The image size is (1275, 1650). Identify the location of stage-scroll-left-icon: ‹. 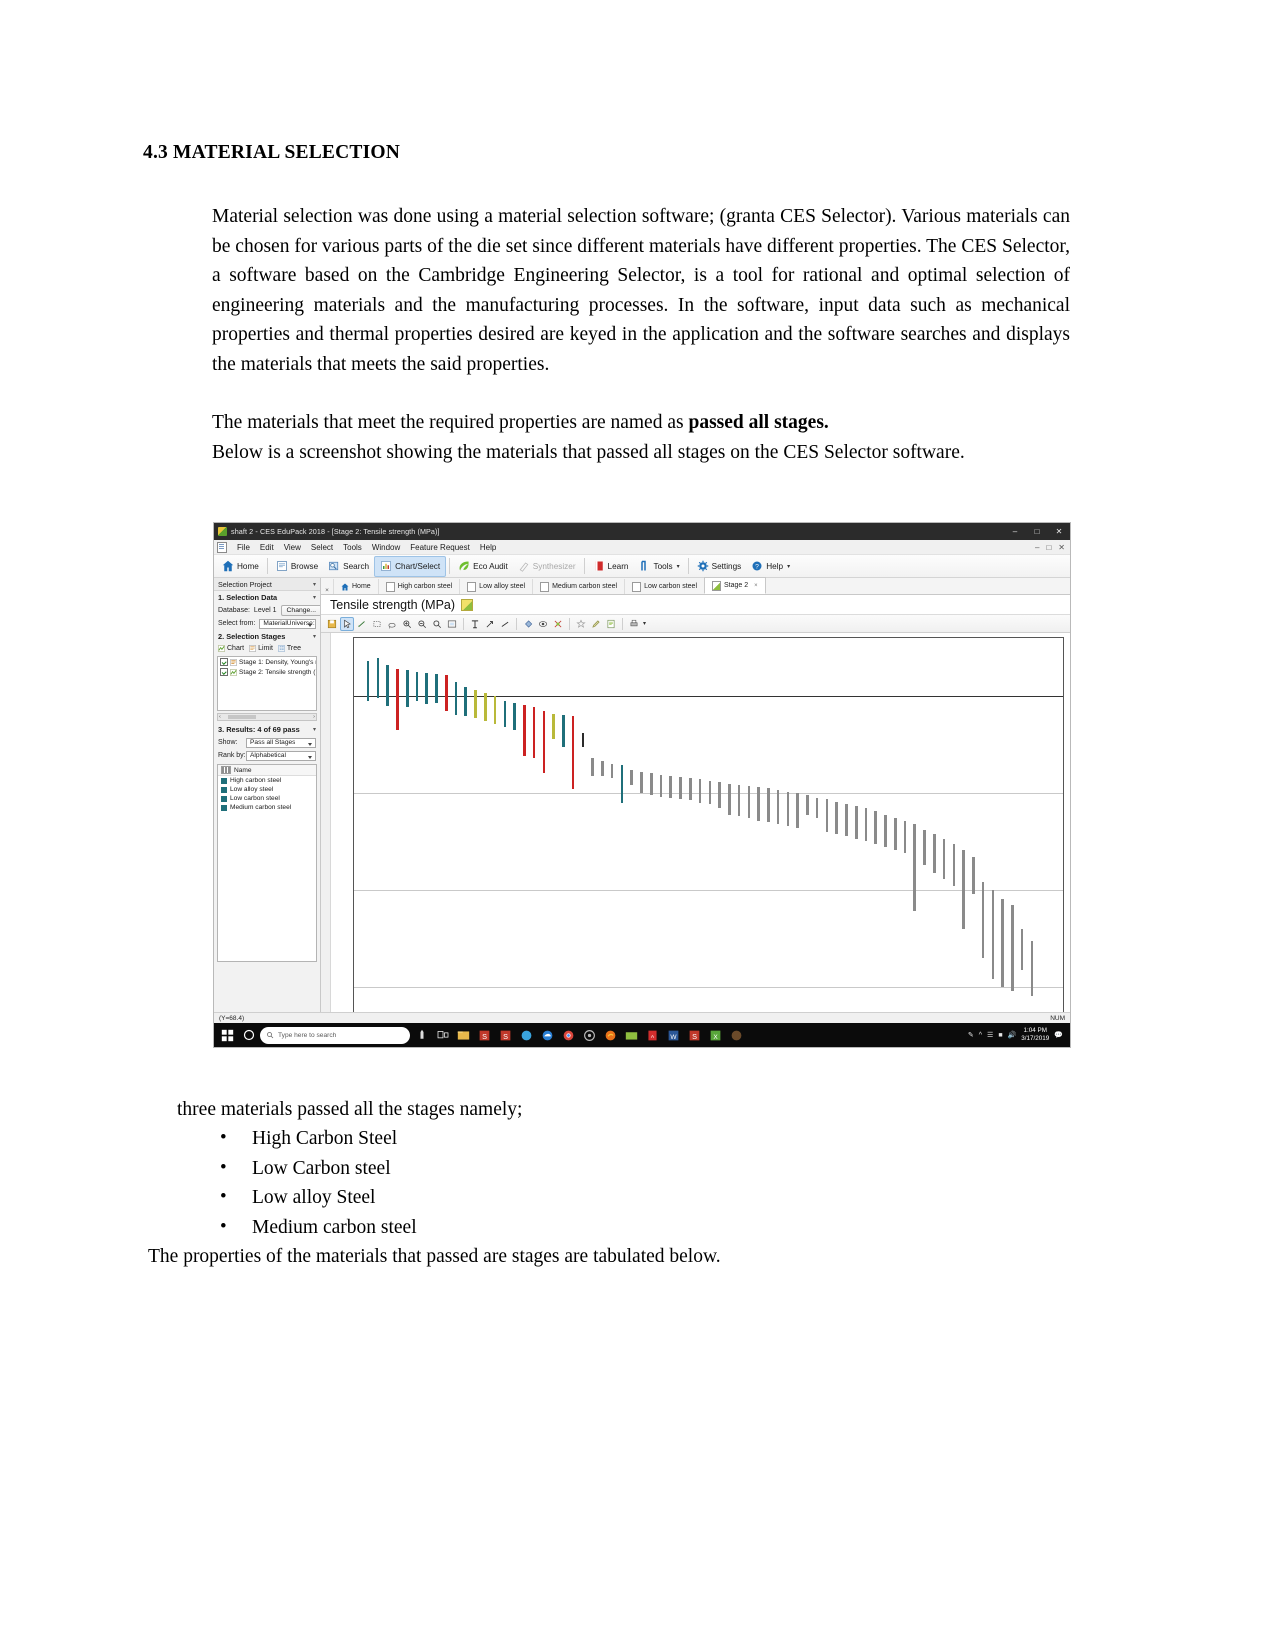
(220, 717).